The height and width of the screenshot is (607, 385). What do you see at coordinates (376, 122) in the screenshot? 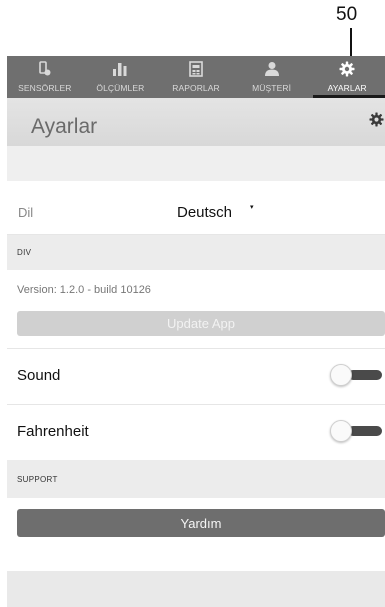
I see `gear-icon` at bounding box center [376, 122].